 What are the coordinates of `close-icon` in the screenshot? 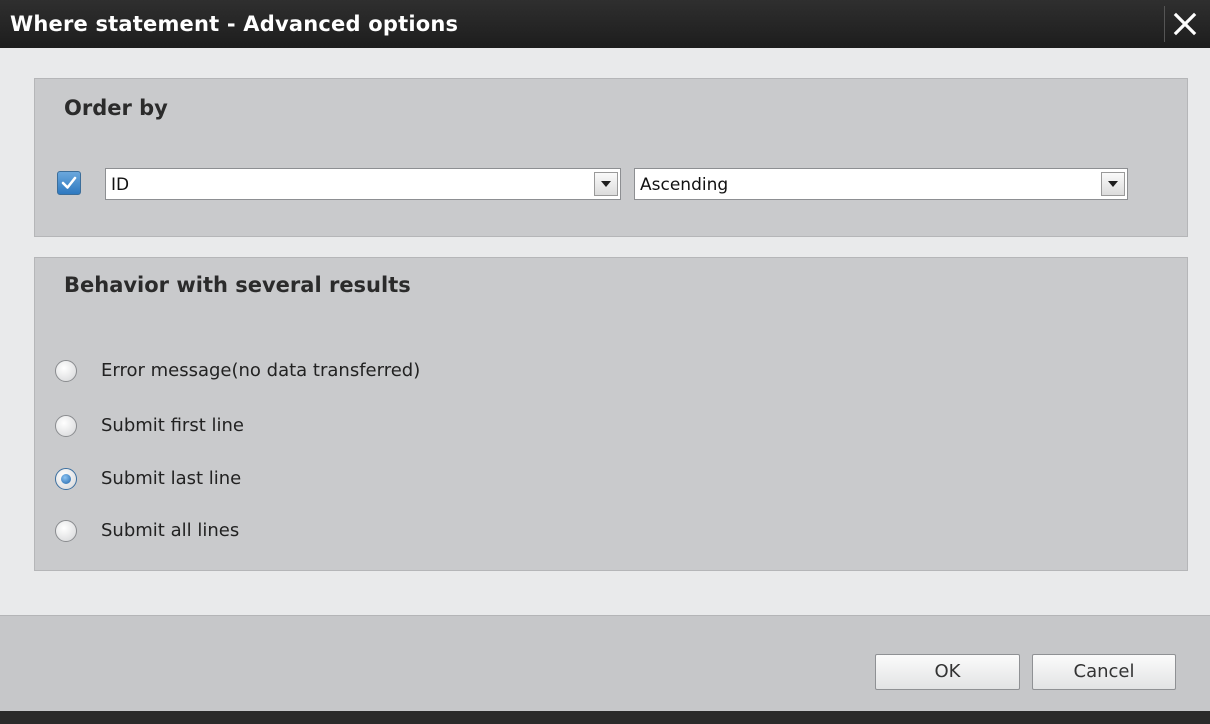 It's located at (1185, 24).